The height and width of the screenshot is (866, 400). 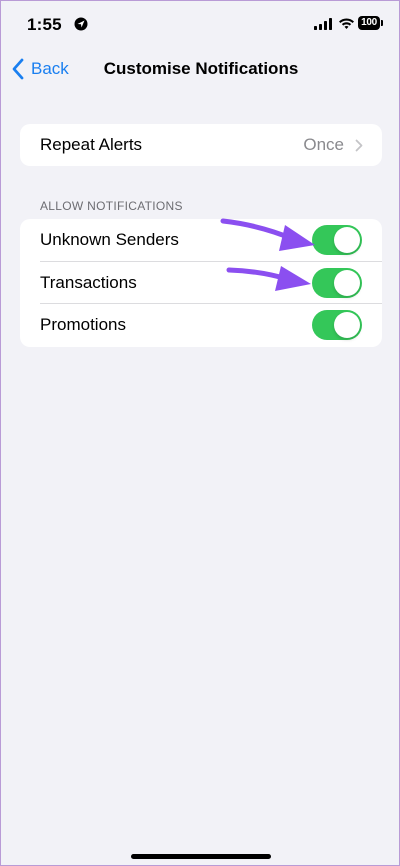 What do you see at coordinates (44, 24) in the screenshot?
I see `status-time: 1:55` at bounding box center [44, 24].